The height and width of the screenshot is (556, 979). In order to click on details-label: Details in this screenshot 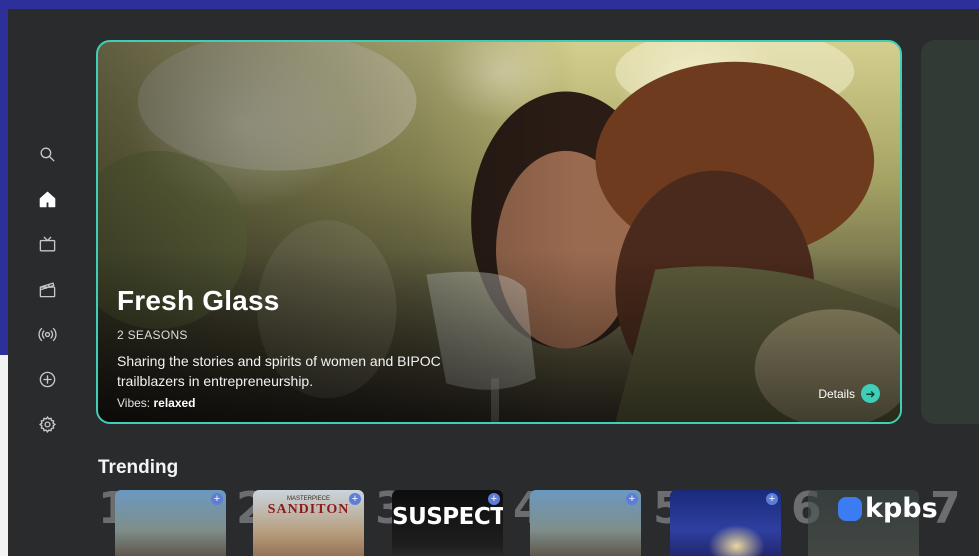, I will do `click(836, 393)`.